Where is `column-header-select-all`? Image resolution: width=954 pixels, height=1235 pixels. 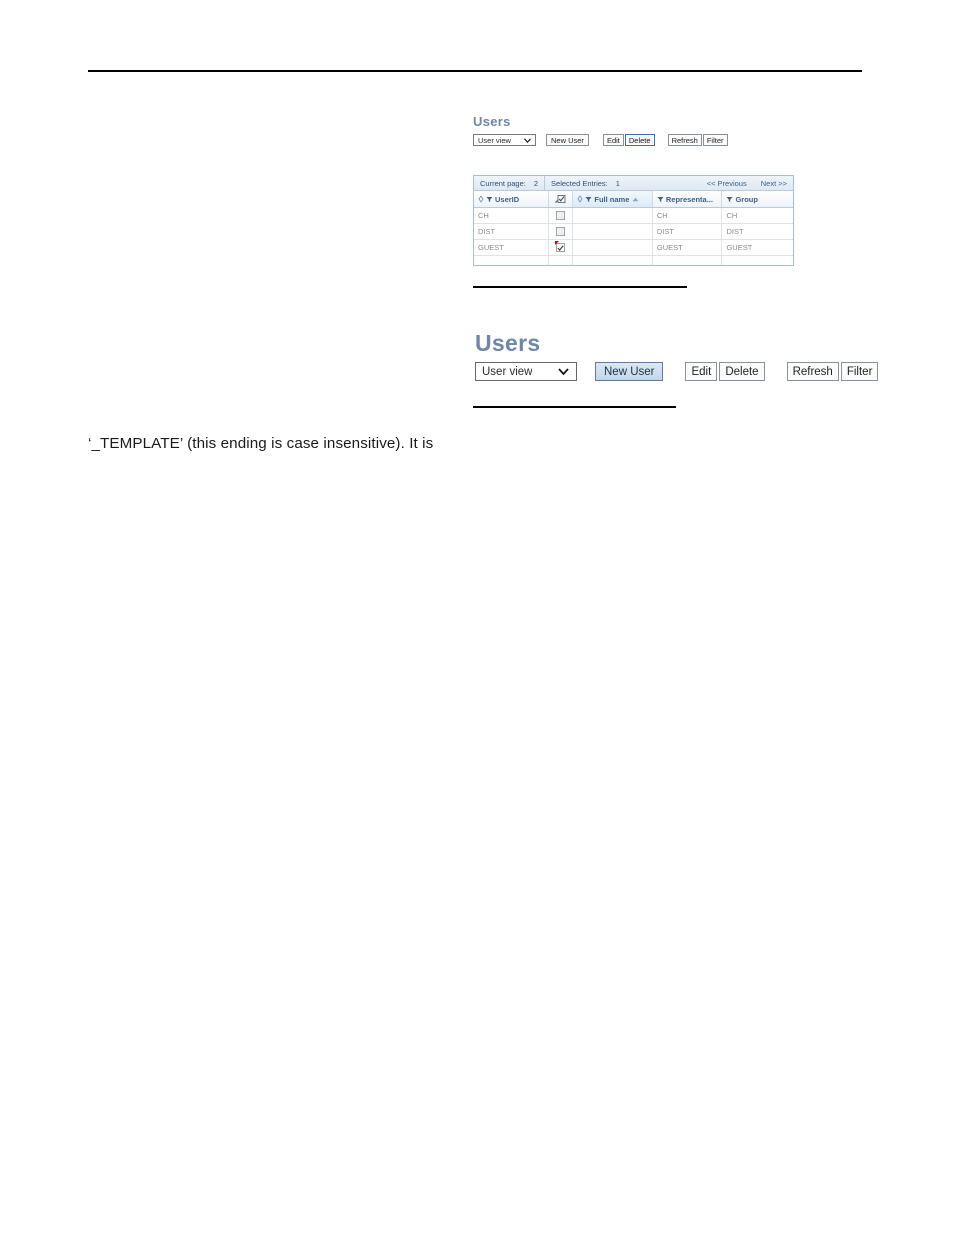 column-header-select-all is located at coordinates (561, 199).